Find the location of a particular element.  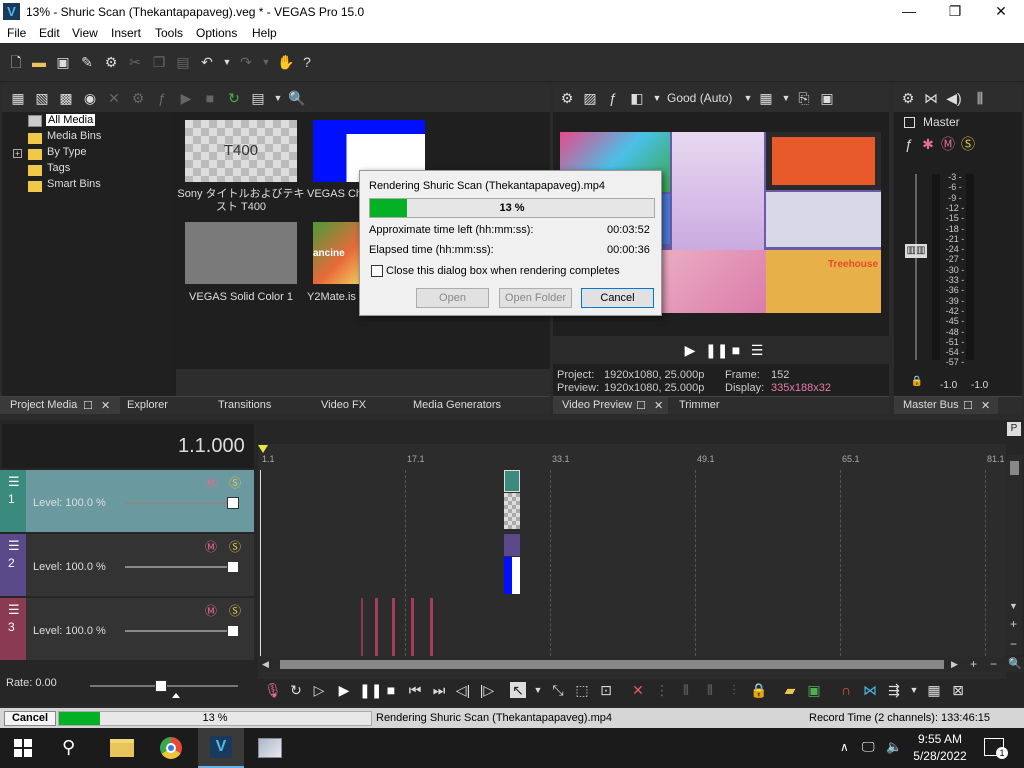

app-icon is located at coordinates (270, 748).